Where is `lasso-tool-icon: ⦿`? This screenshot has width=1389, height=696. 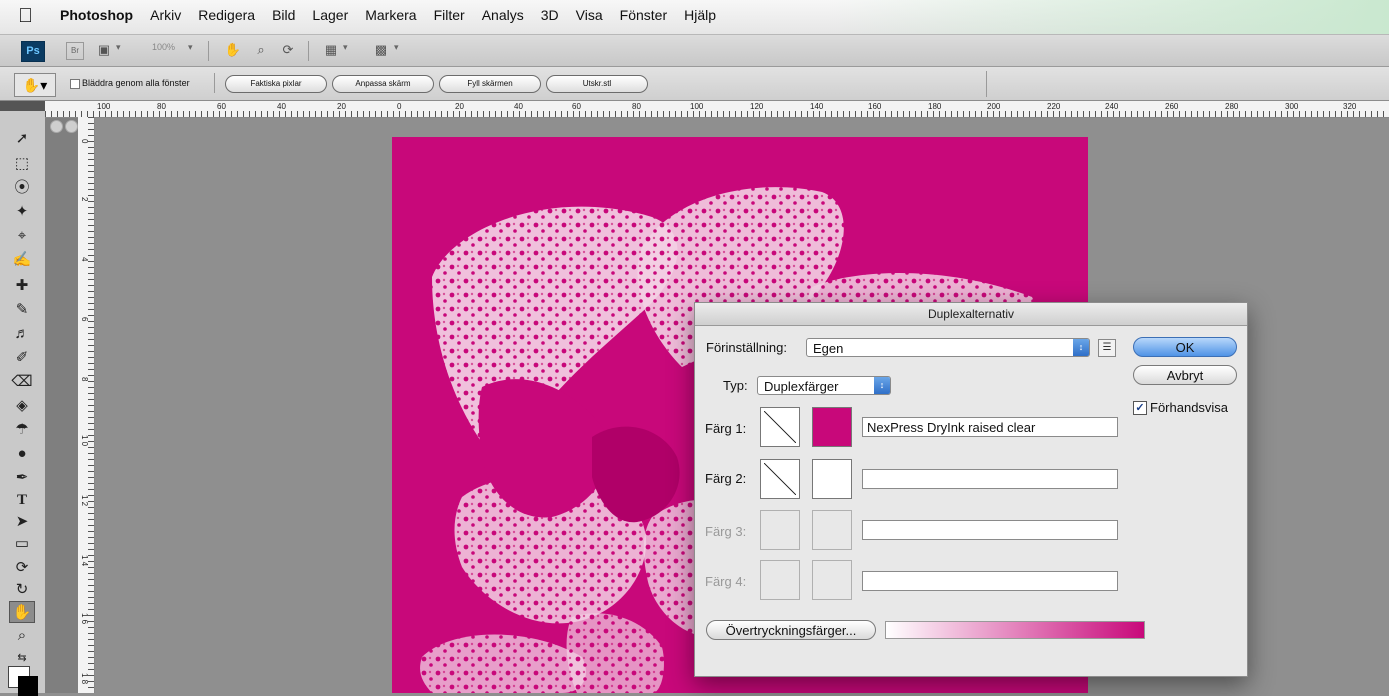
lasso-tool-icon: ⦿ is located at coordinates (22, 188).